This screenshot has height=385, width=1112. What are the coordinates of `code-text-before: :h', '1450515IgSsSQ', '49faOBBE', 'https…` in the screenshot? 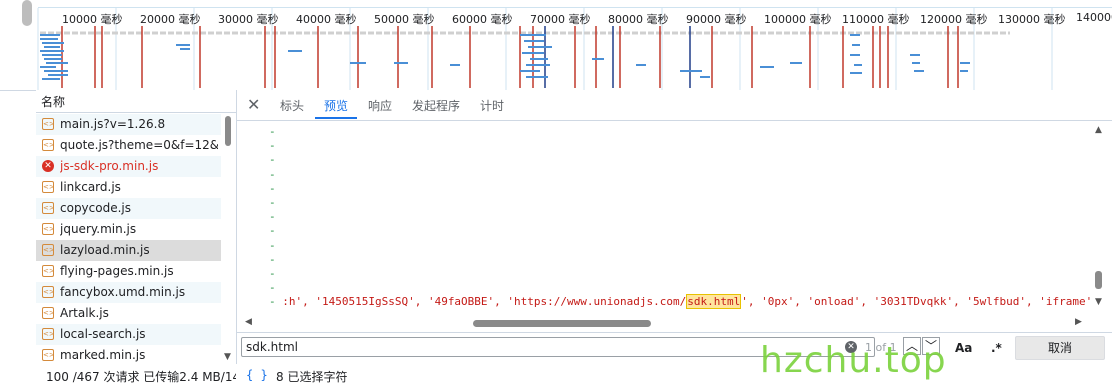 It's located at (484, 301).